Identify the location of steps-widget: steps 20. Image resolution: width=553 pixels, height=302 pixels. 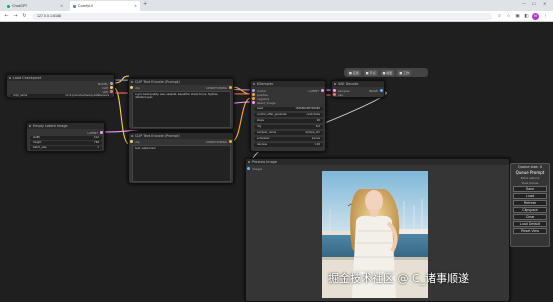
(288, 121).